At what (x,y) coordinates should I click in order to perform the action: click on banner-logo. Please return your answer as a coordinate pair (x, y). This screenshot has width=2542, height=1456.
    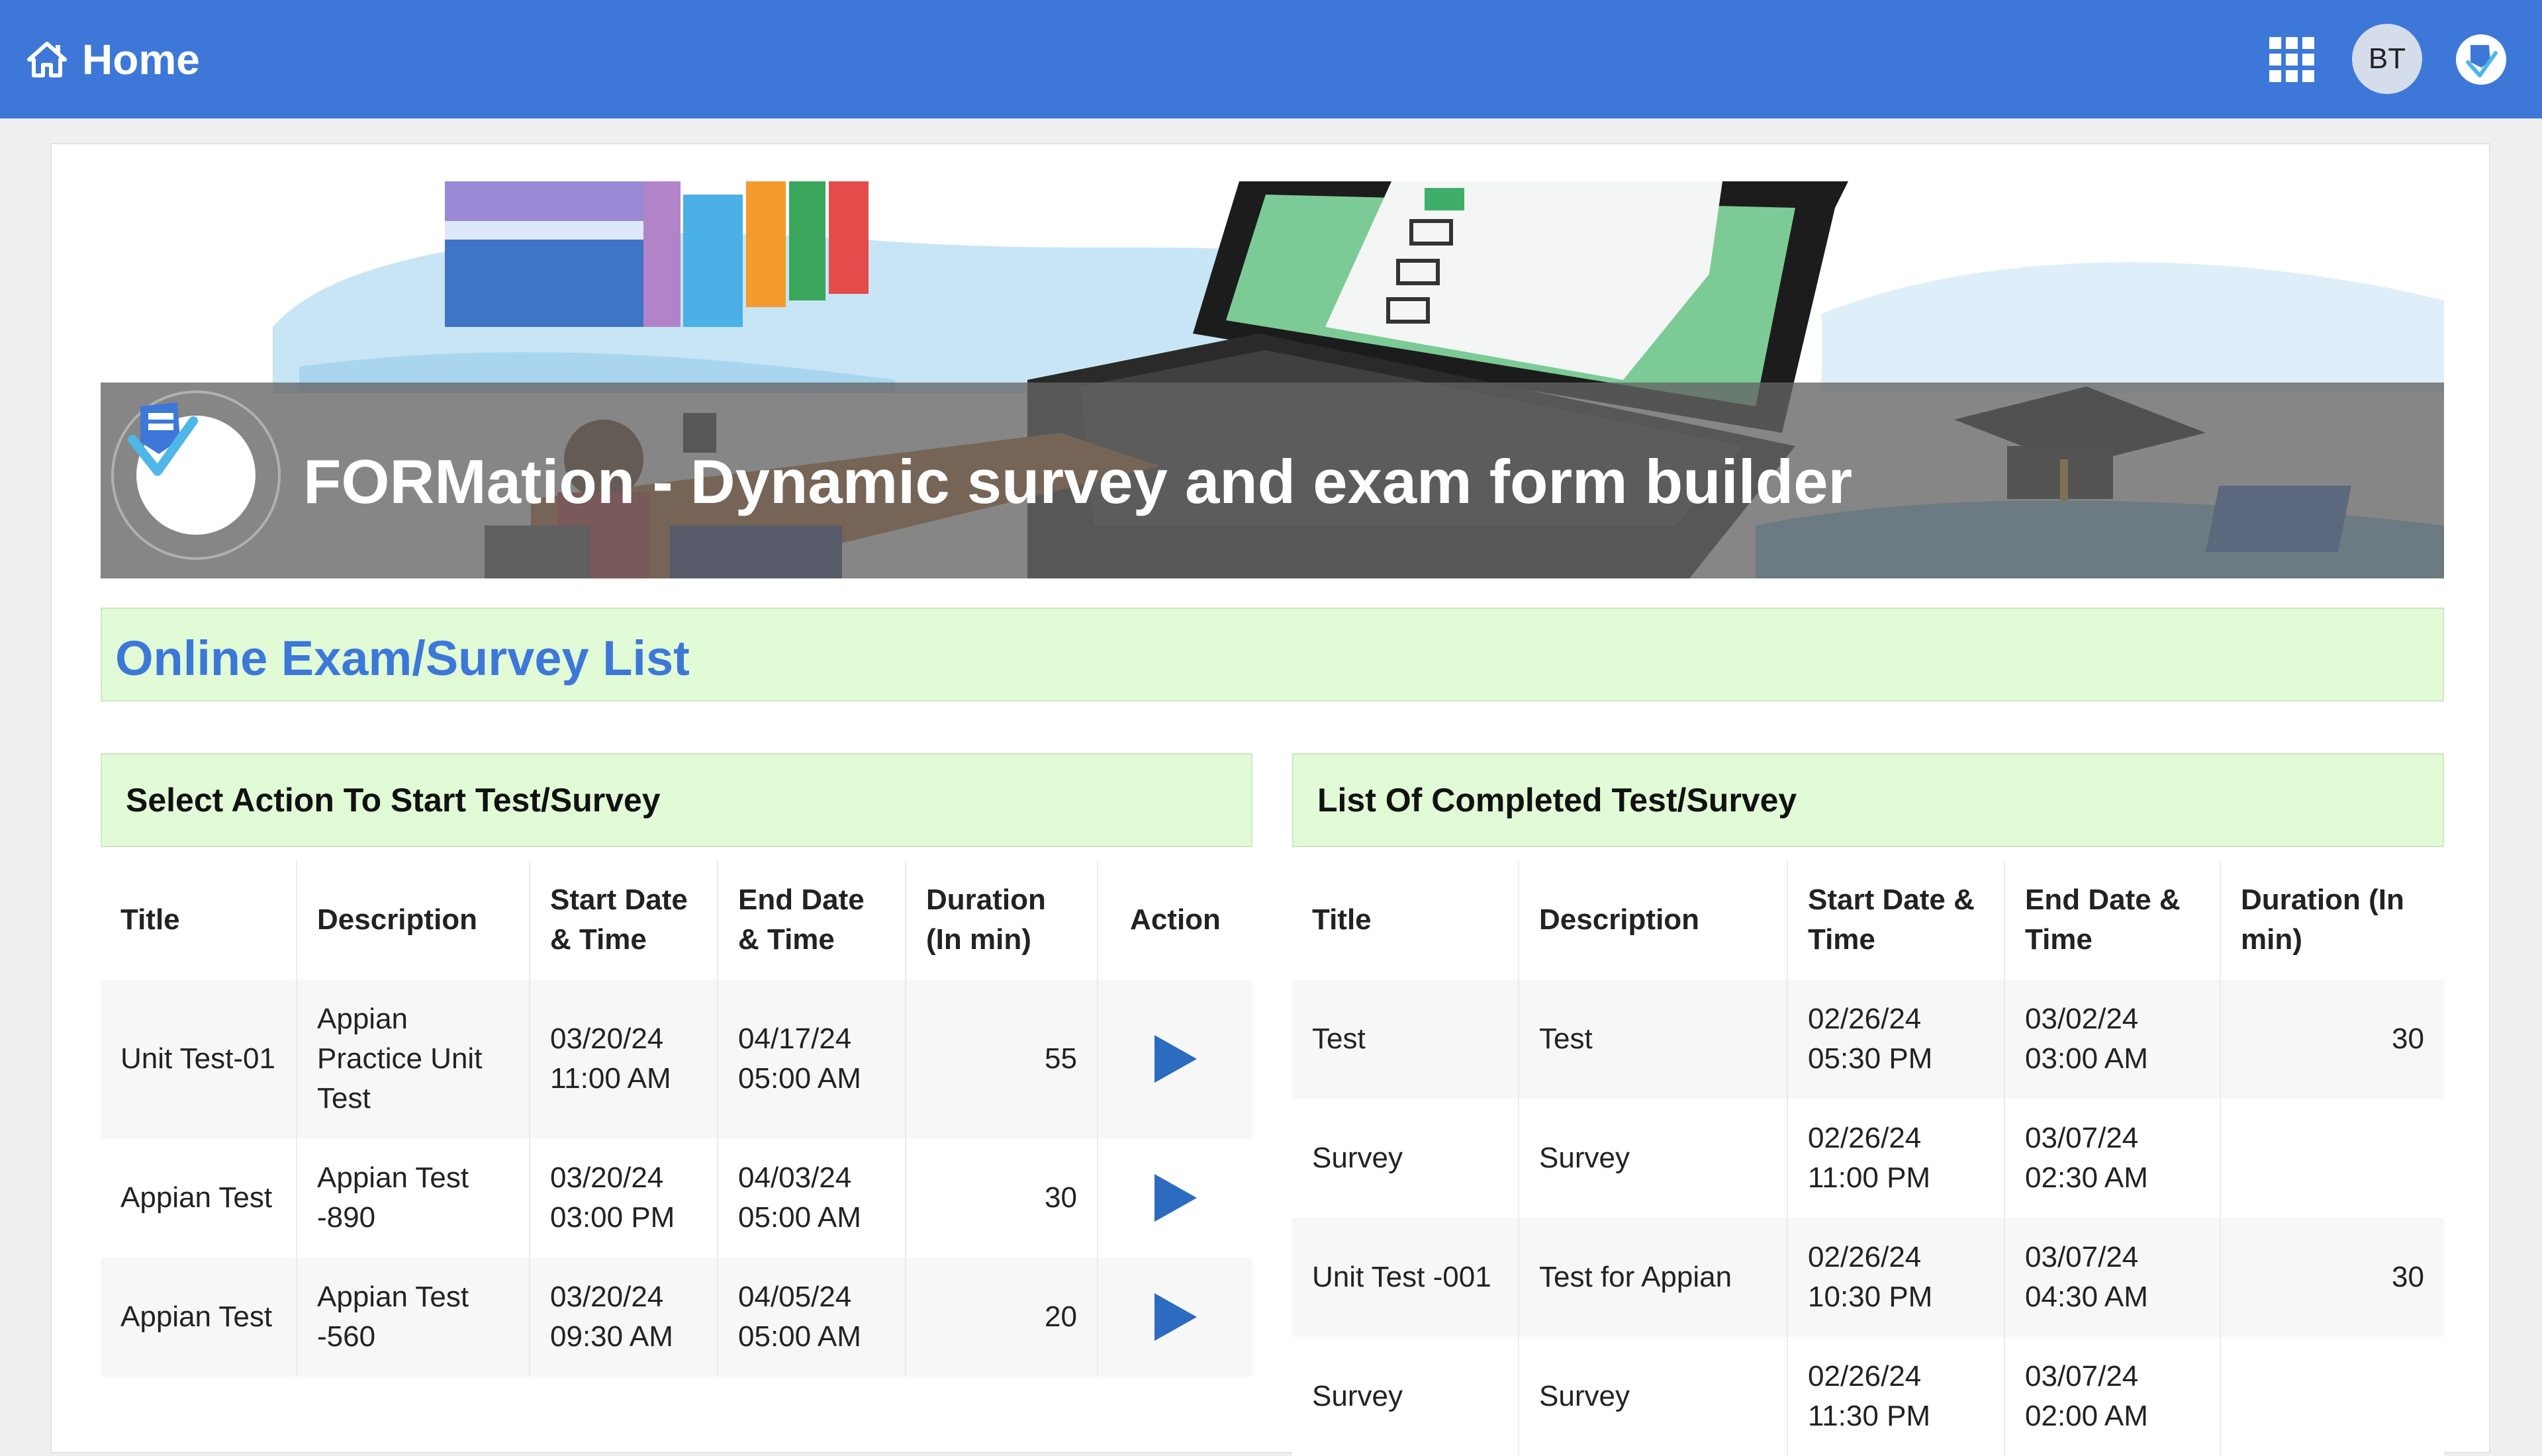
    Looking at the image, I should click on (196, 475).